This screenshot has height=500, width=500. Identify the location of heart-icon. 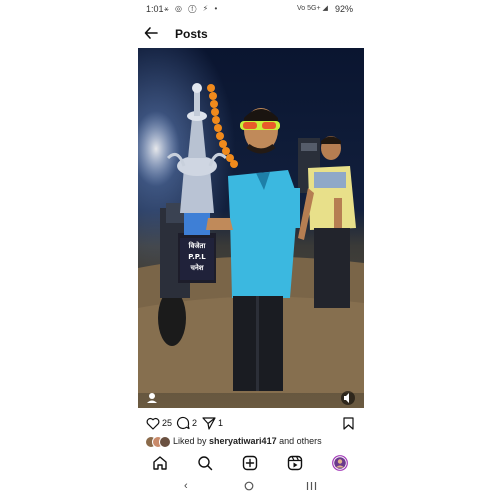
(153, 423).